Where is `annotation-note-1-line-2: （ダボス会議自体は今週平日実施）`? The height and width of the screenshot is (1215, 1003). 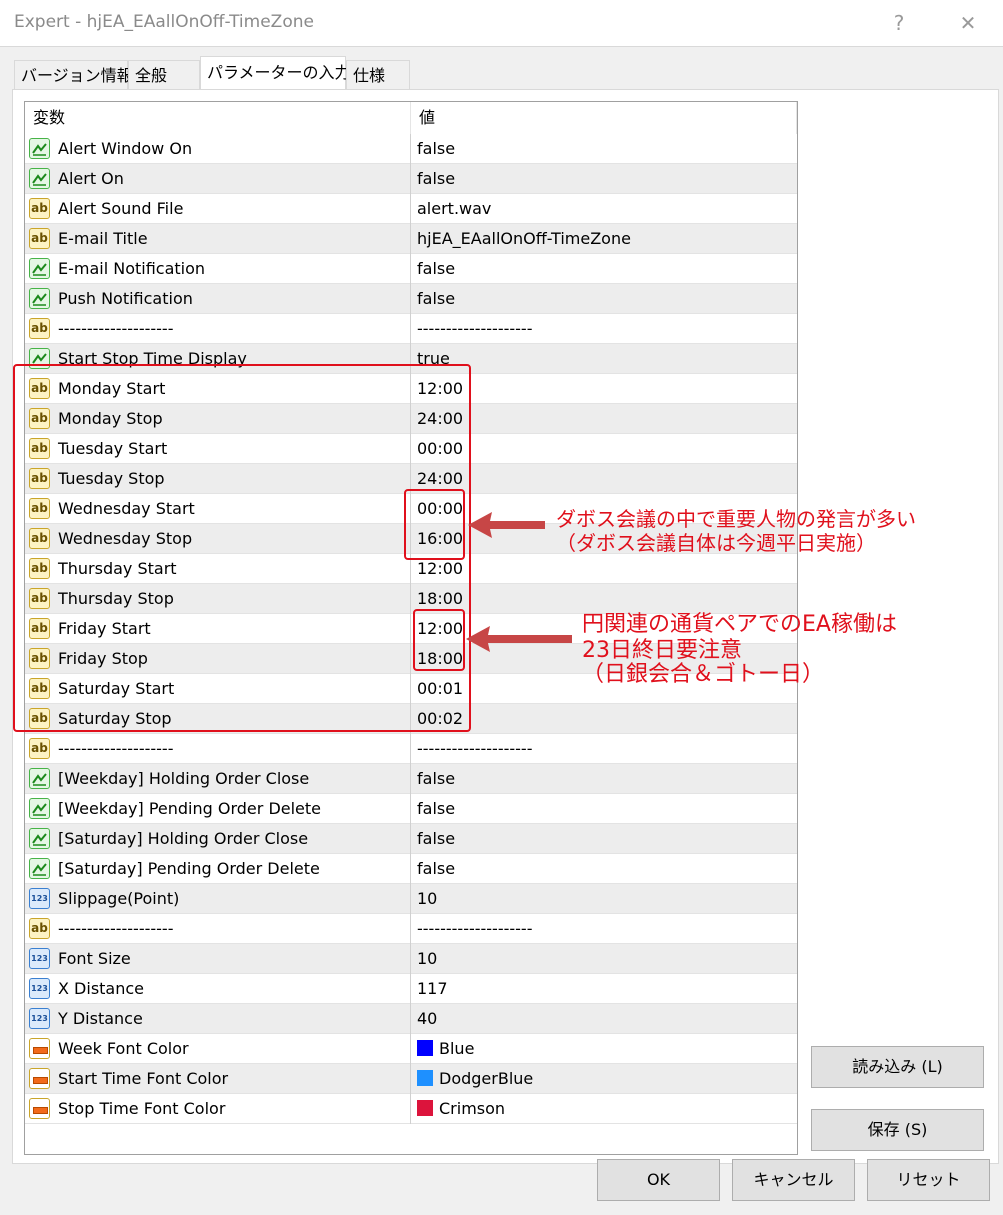 annotation-note-1-line-2: （ダボス会議自体は今週平日実施） is located at coordinates (716, 543).